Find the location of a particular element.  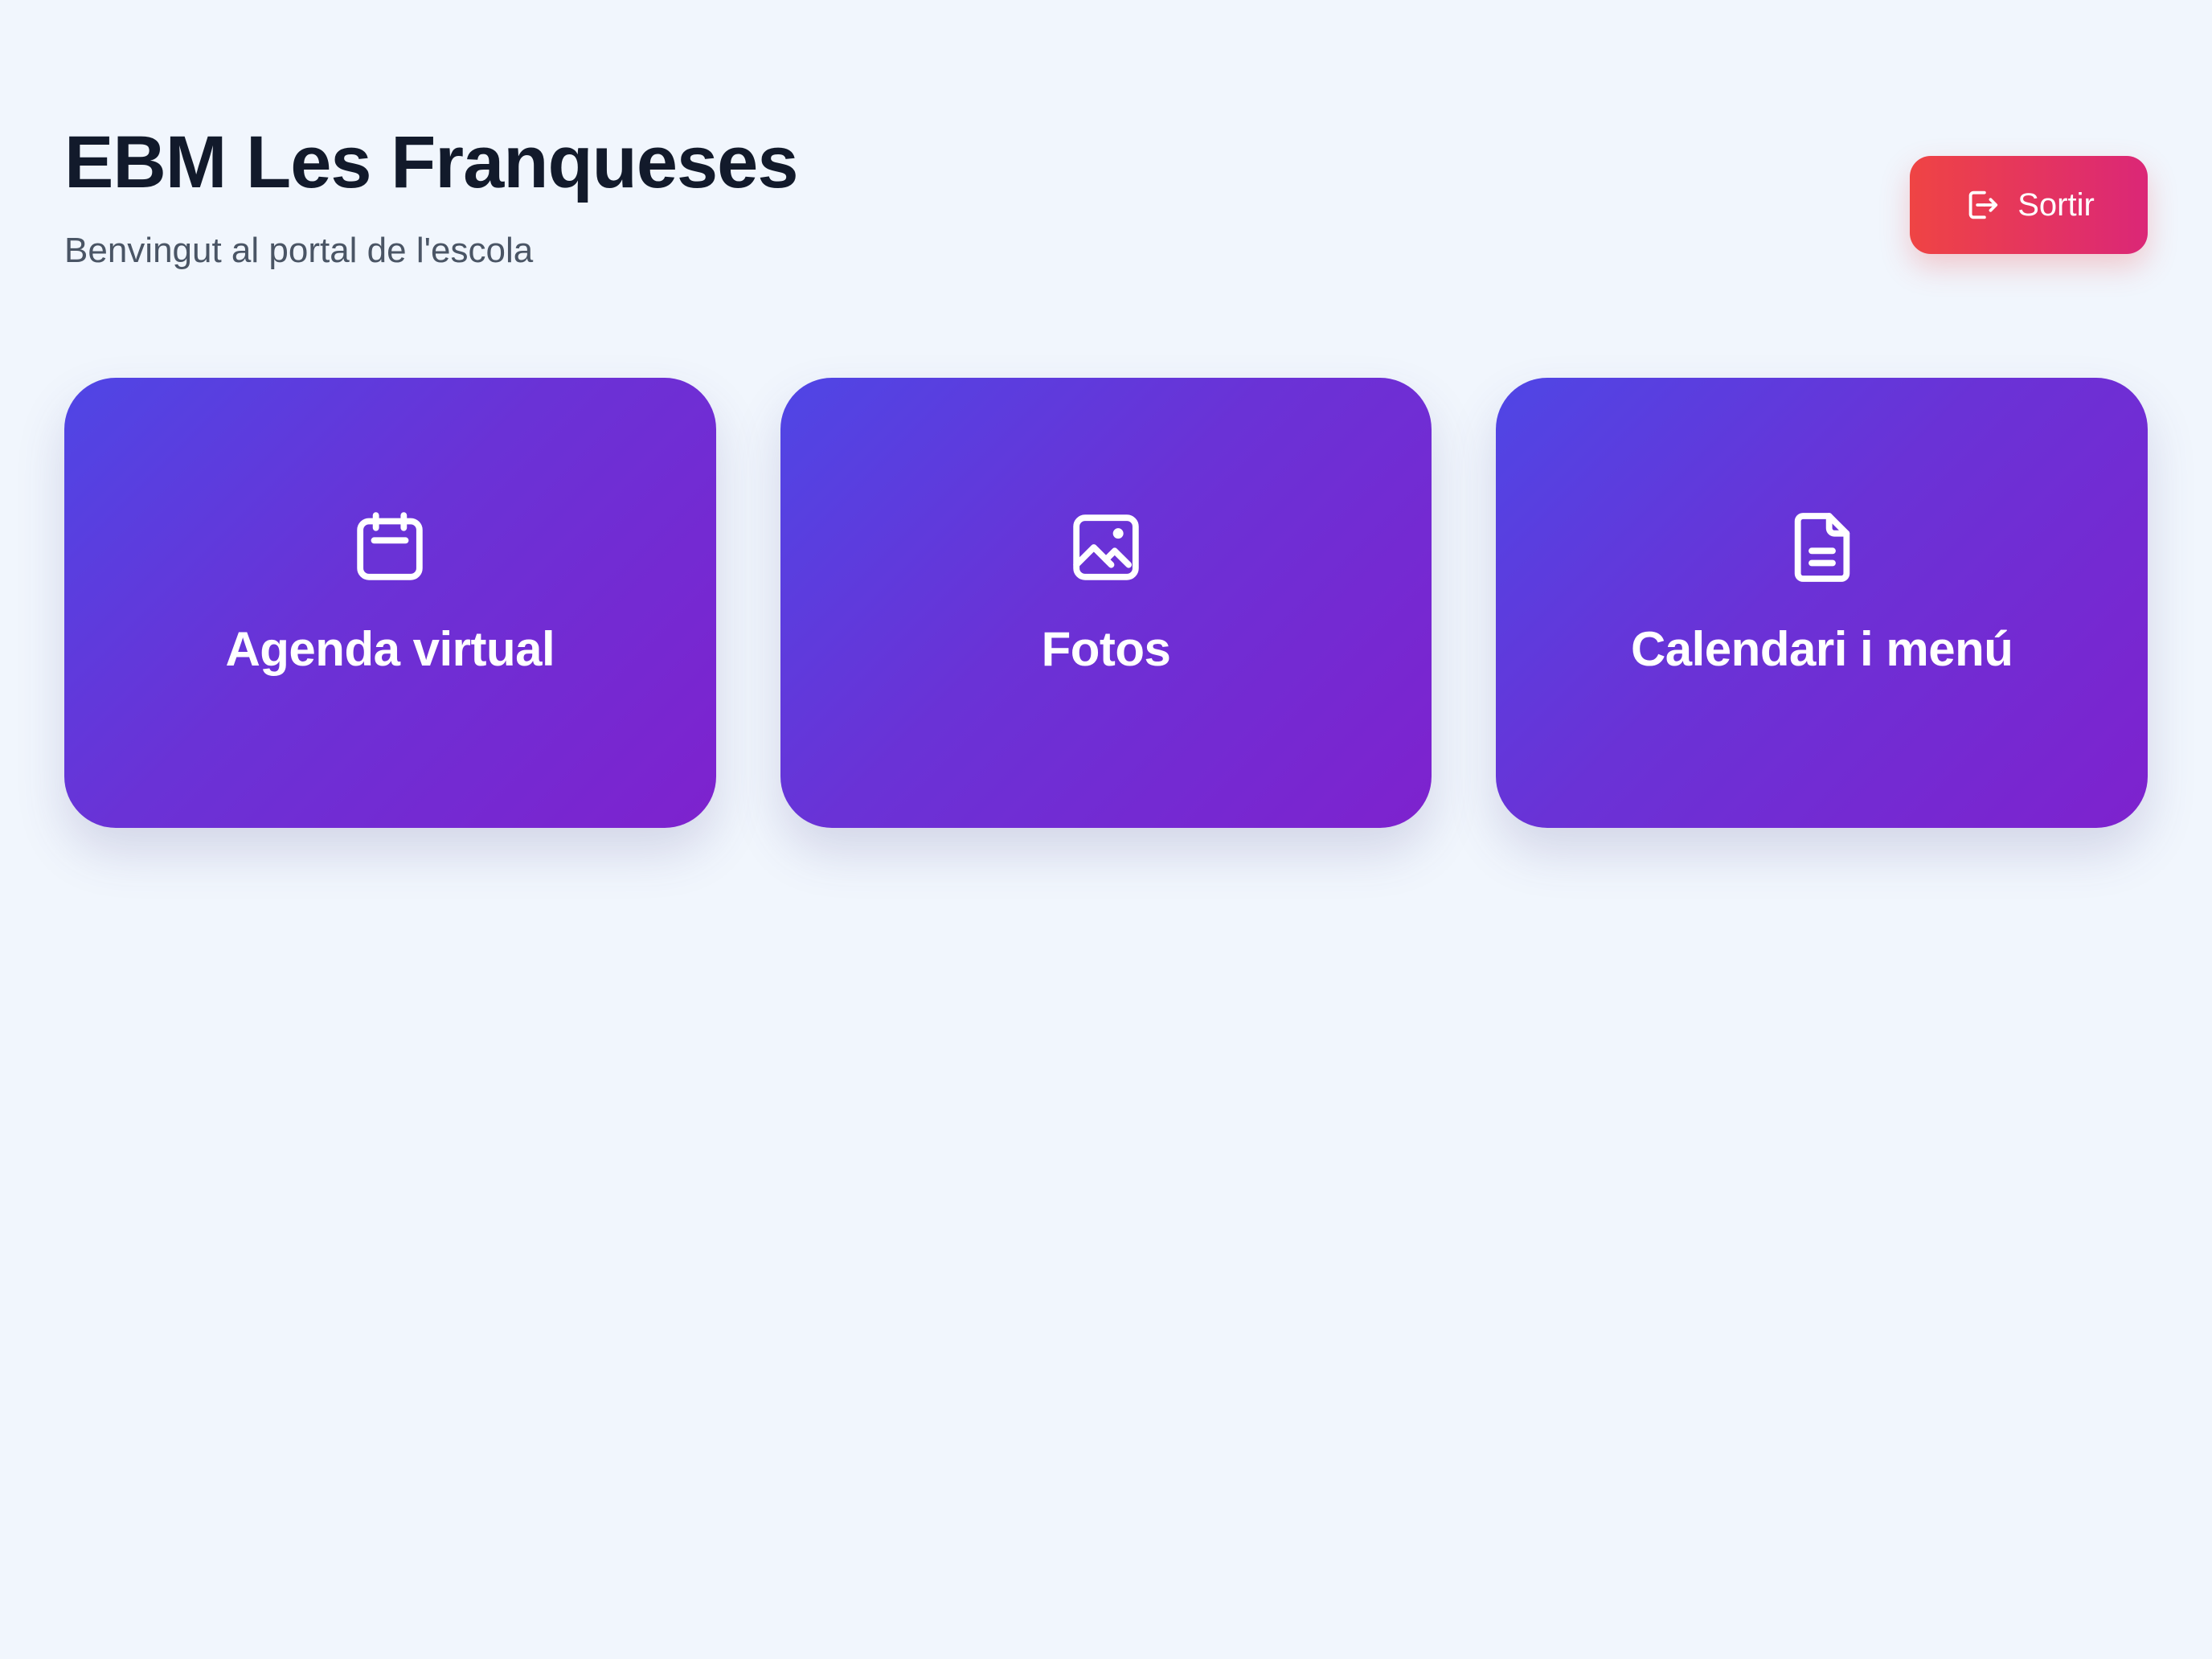

card-calendari-menu: Calendari i menú is located at coordinates (1822, 603).